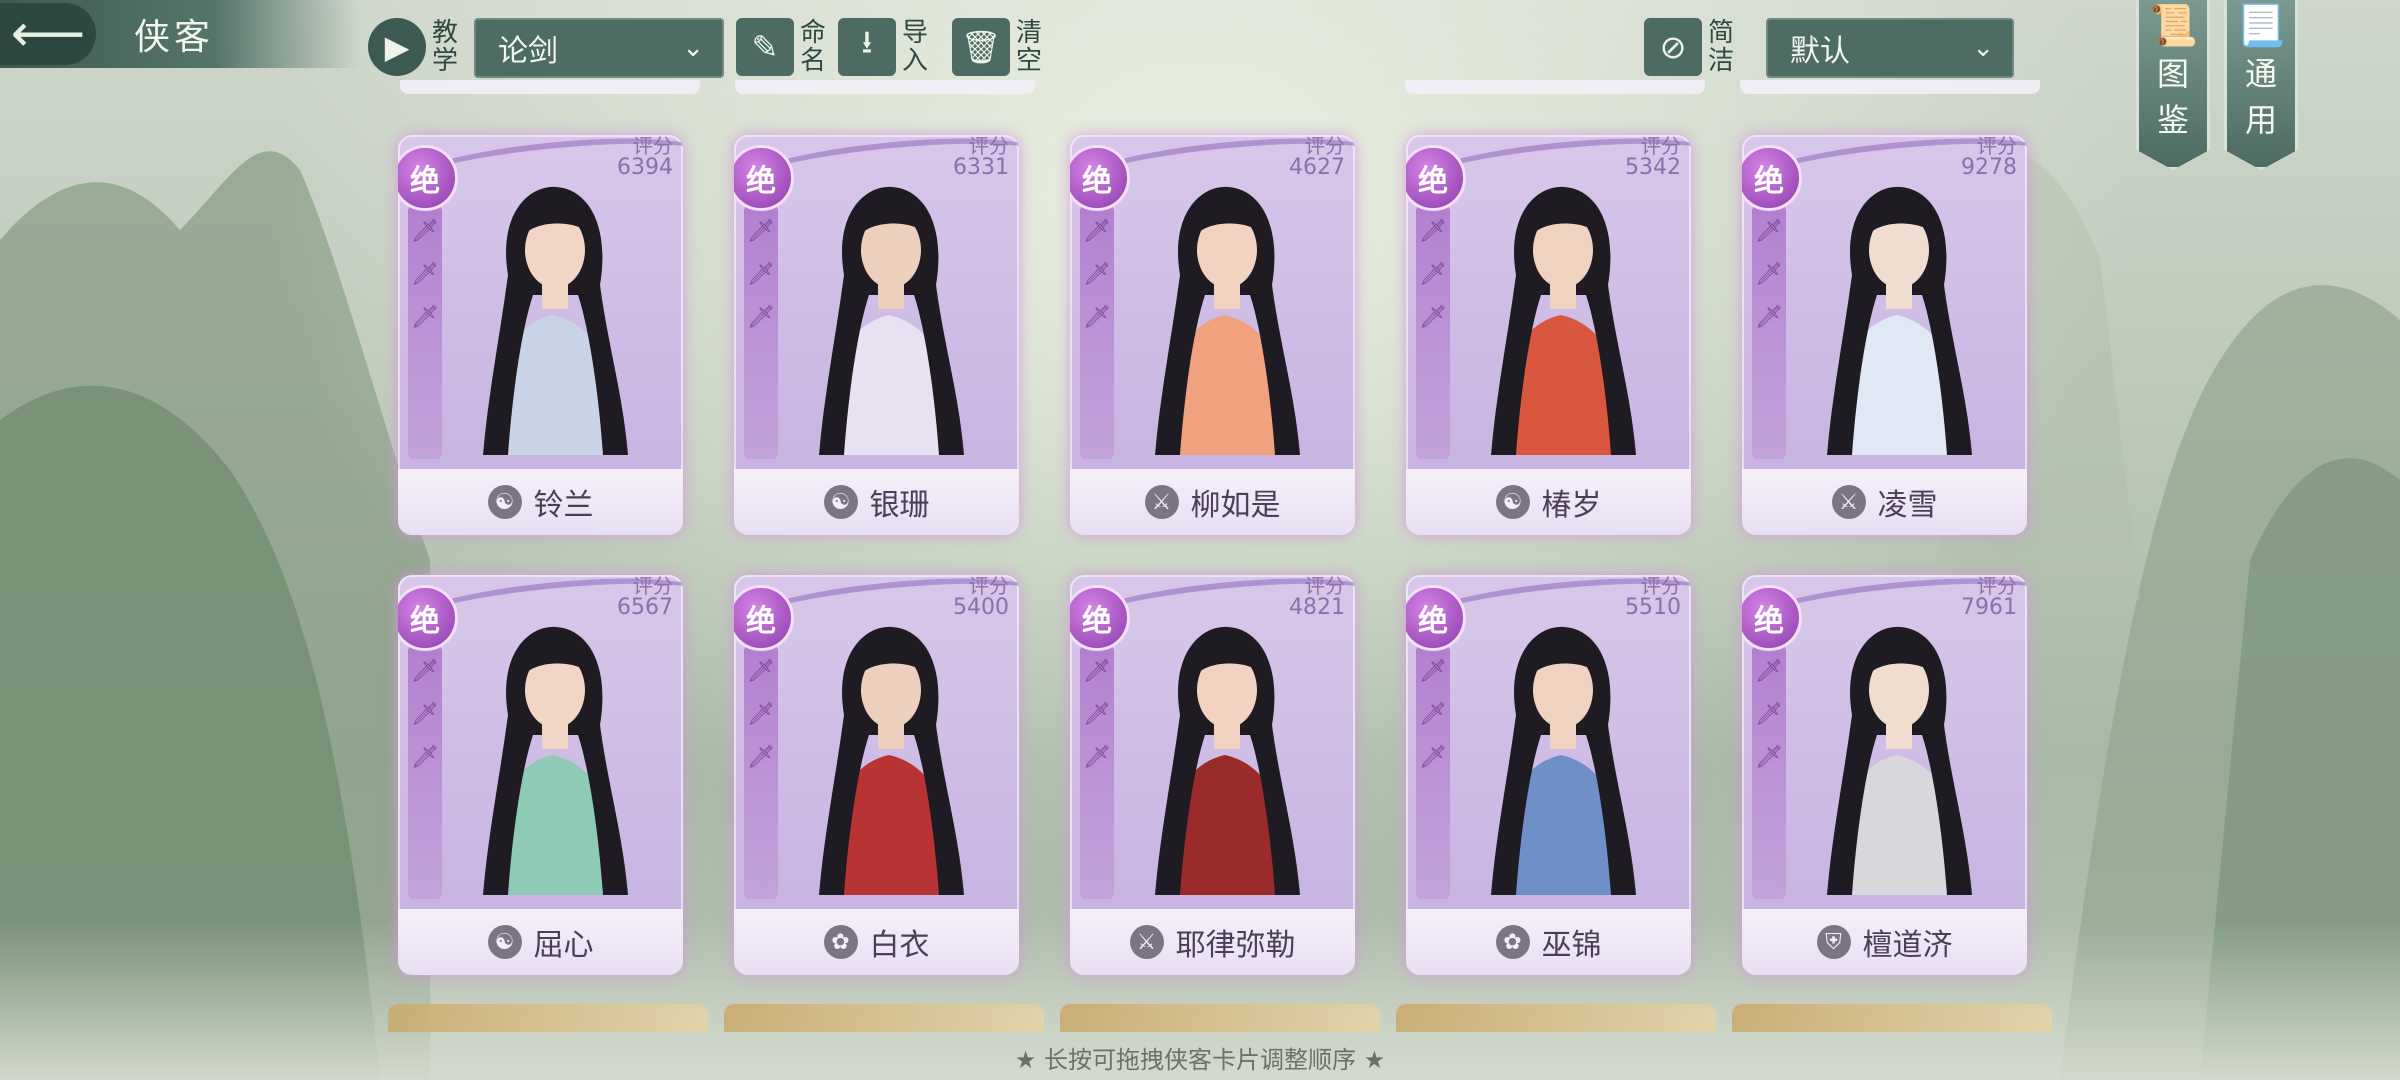 This screenshot has width=2400, height=1080. What do you see at coordinates (2173, 26) in the screenshot?
I see `book-icon: 📜` at bounding box center [2173, 26].